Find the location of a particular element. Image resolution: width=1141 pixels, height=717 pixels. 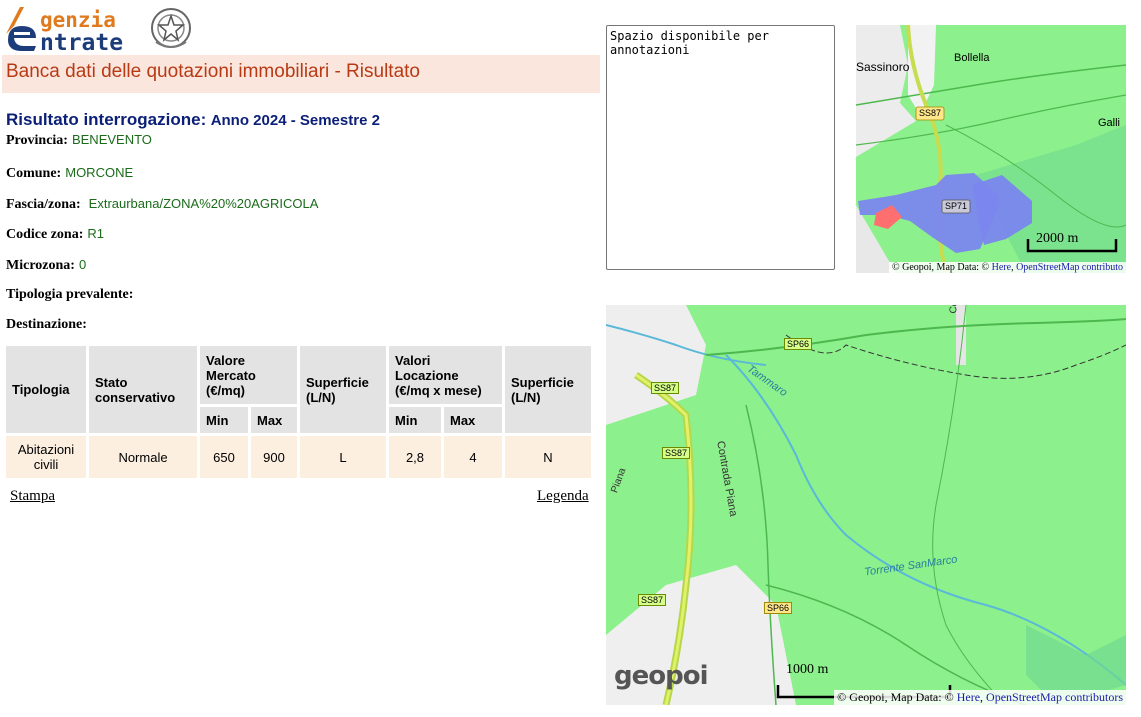

cell-superficie: L is located at coordinates (343, 457).